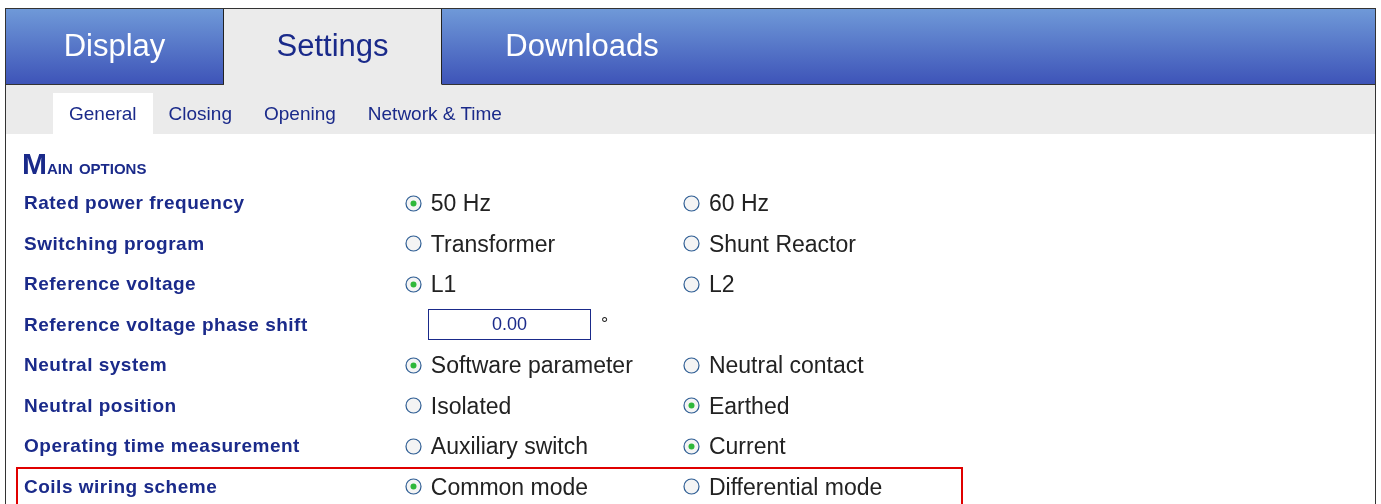  I want to click on subtab: Closing, so click(200, 113).